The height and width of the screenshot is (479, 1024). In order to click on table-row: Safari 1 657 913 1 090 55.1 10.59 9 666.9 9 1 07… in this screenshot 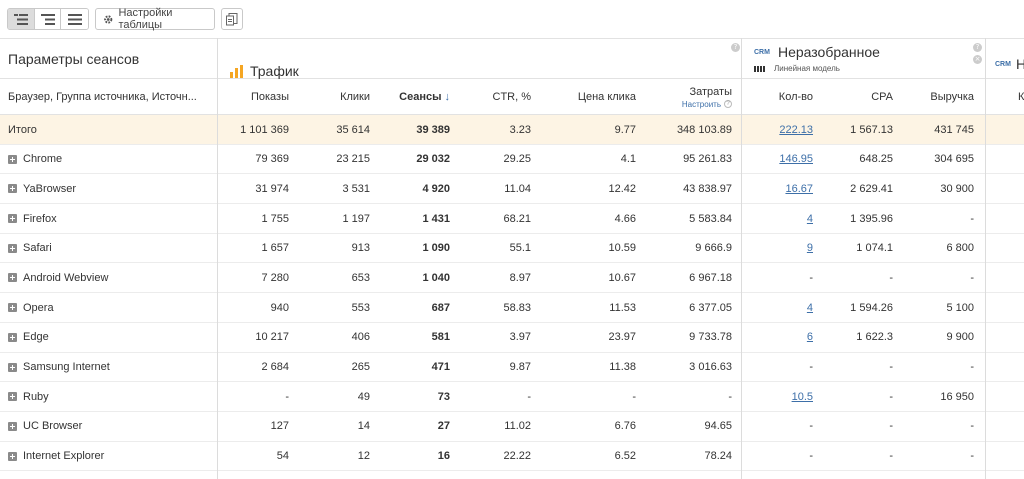, I will do `click(512, 249)`.